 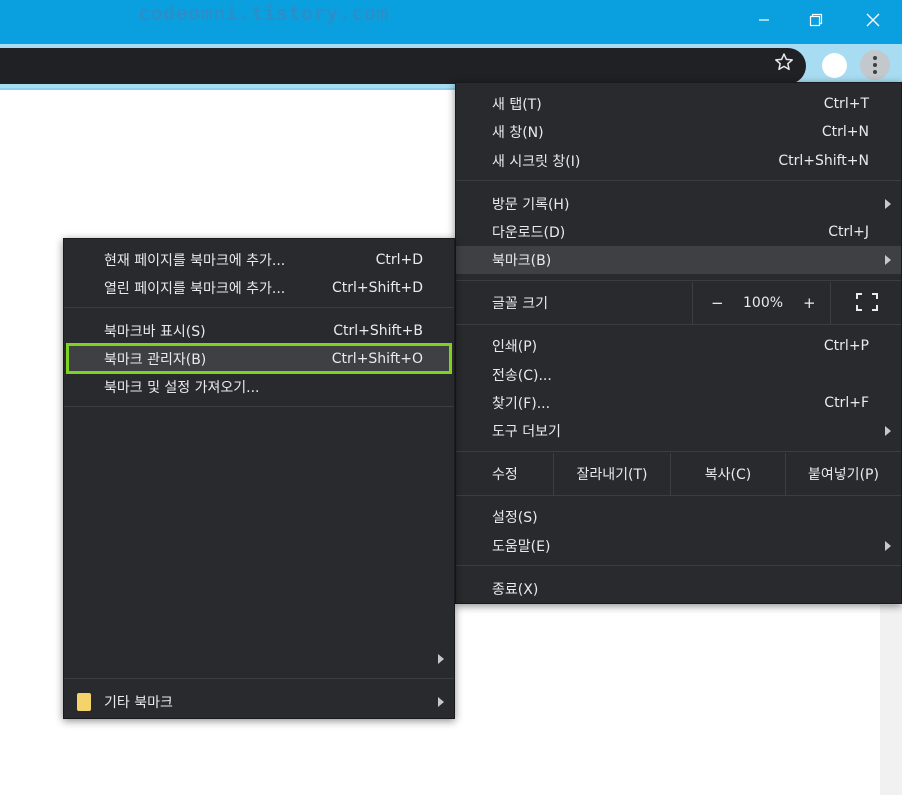 What do you see at coordinates (678, 260) in the screenshot?
I see `menu-item-bookmarks: 북마크(B)` at bounding box center [678, 260].